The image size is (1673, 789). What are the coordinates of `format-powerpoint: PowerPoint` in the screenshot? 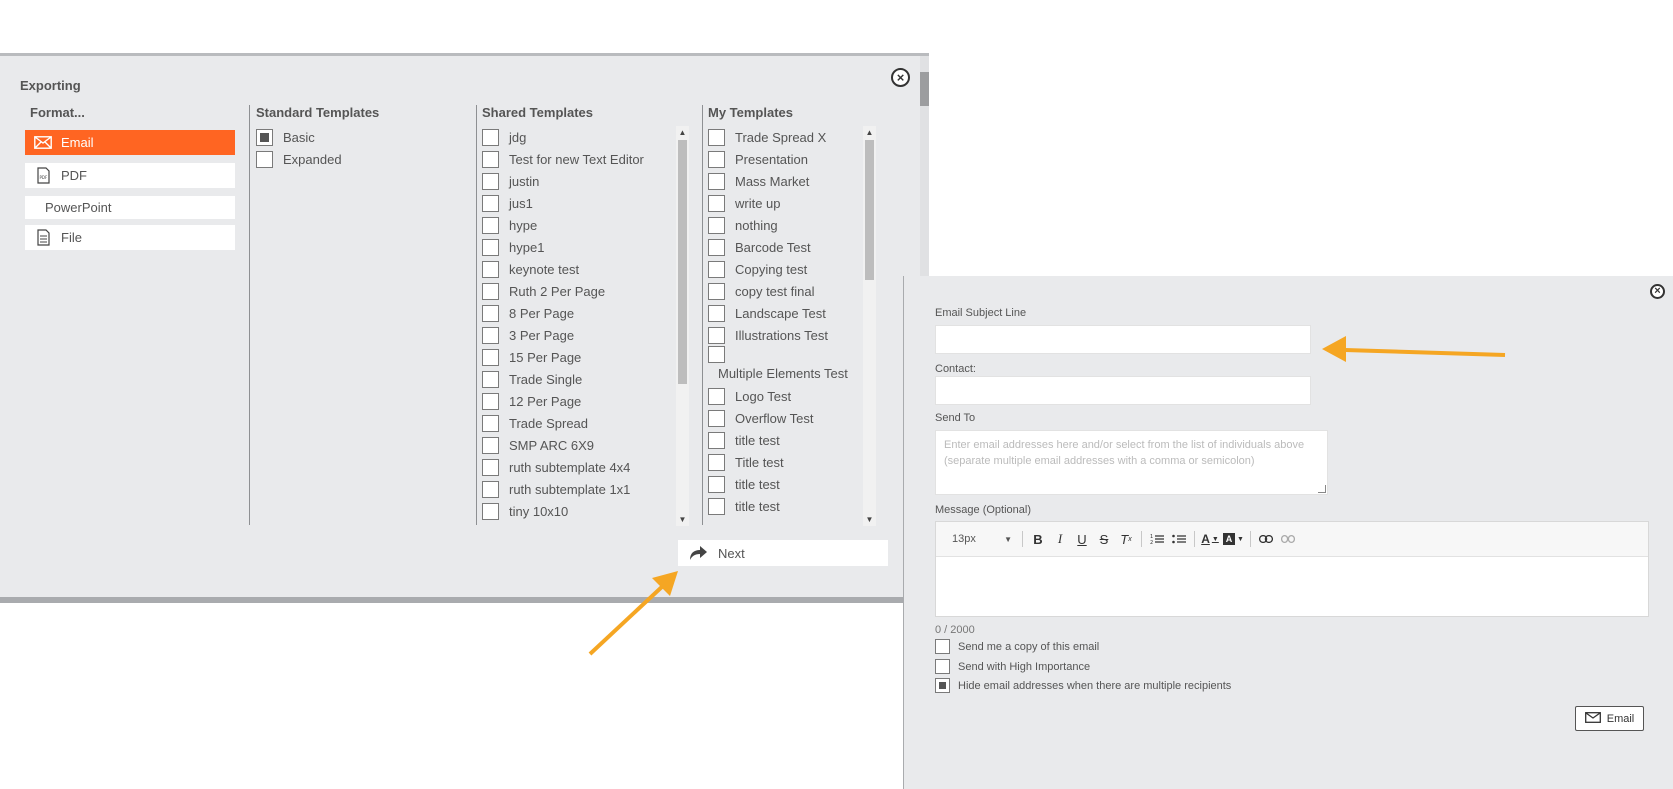 It's located at (130, 207).